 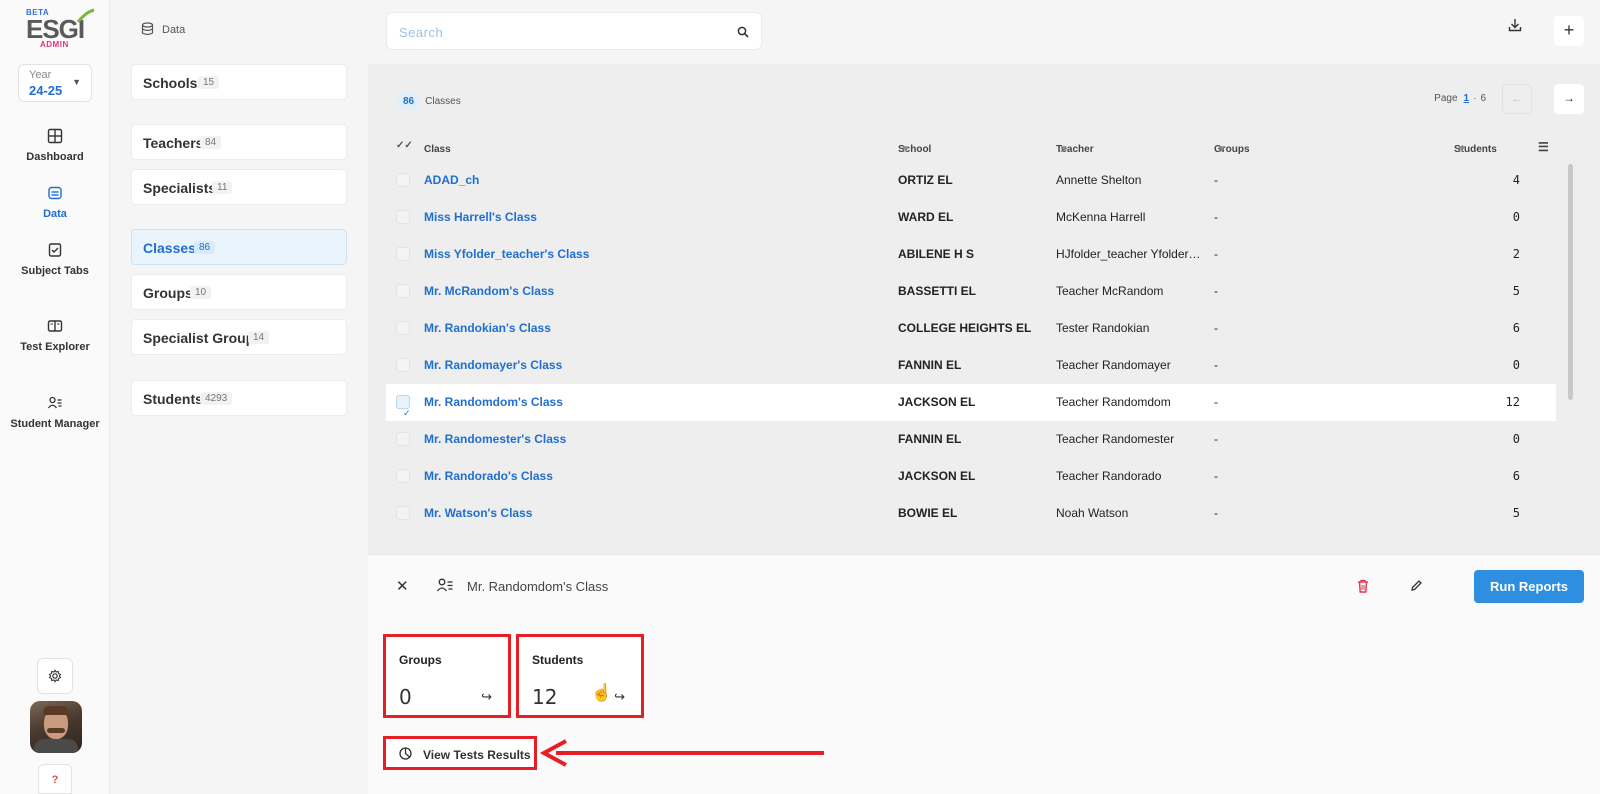 I want to click on pagination: Page 1 · 6 ← →, so click(x=1484, y=99).